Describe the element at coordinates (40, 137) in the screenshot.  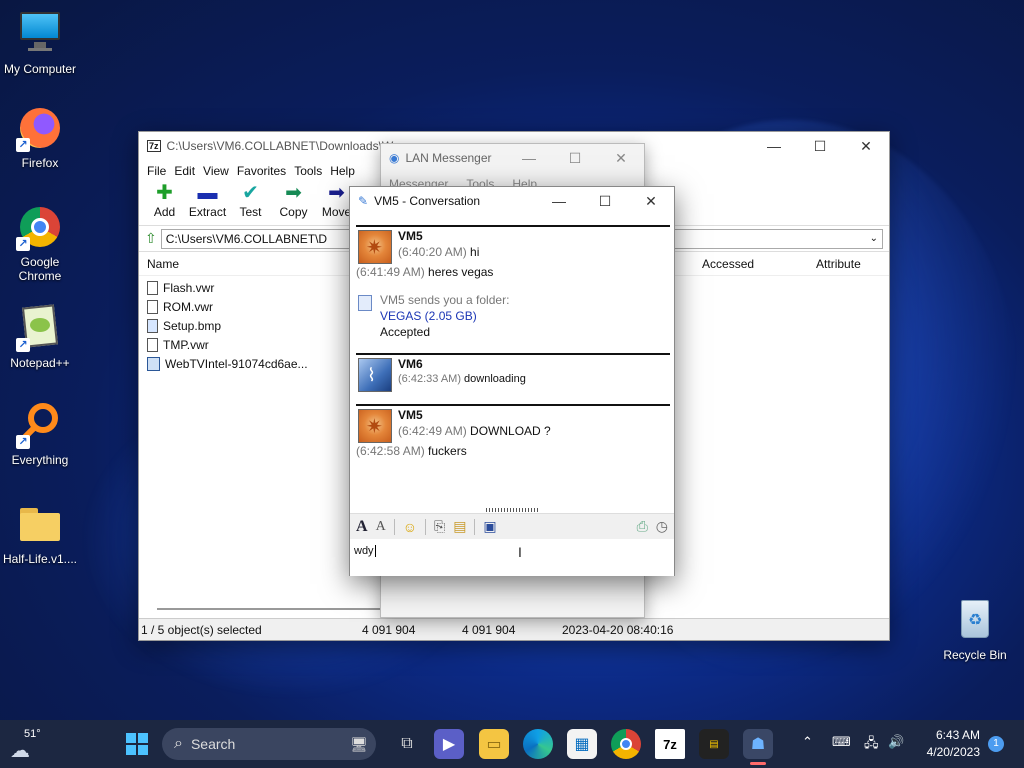
I see `desktop-icon-firefox: ↗ Firefox` at that location.